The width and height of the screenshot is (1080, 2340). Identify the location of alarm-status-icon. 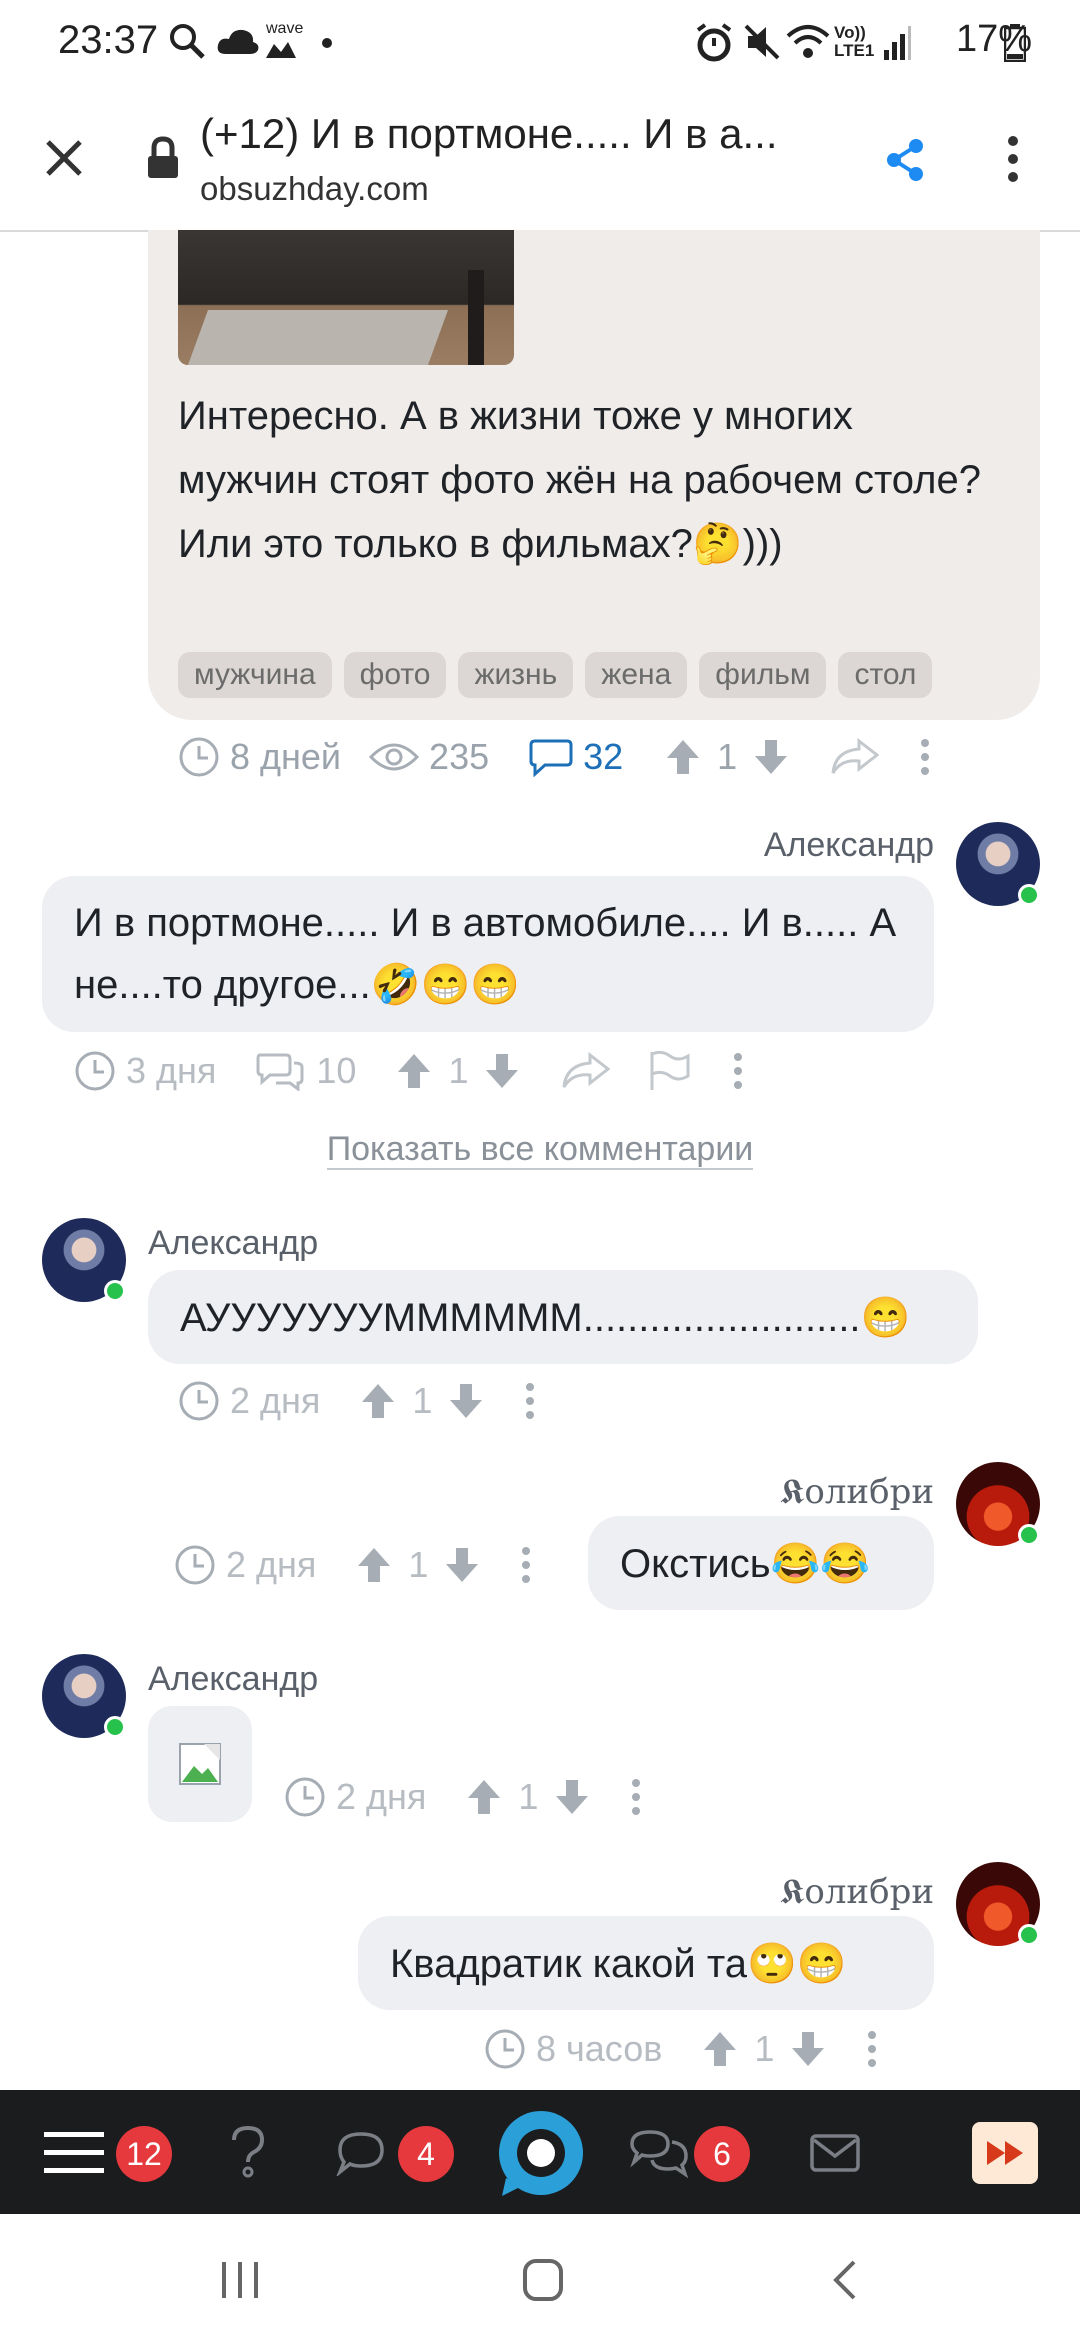
(714, 42).